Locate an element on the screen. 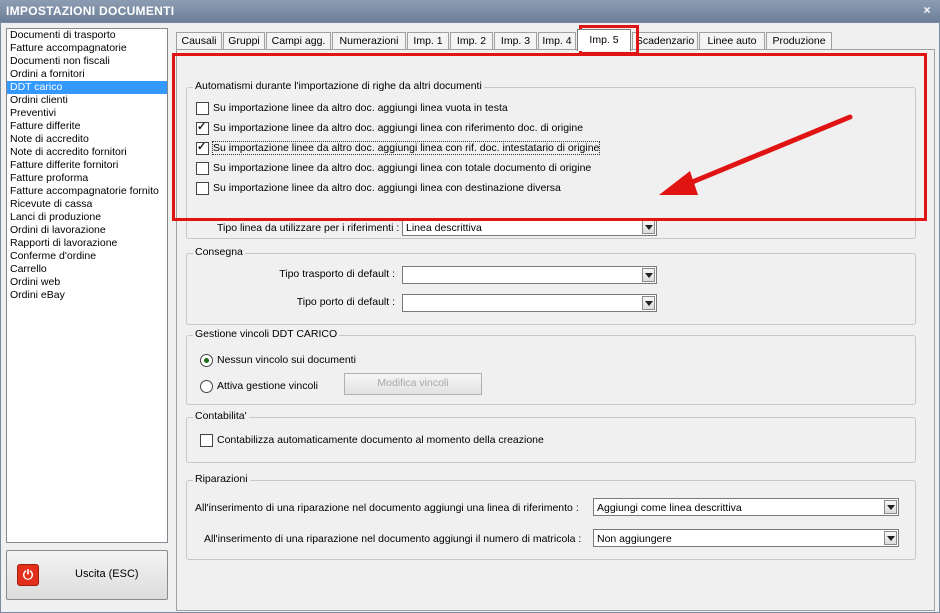  close-icon: × is located at coordinates (927, 10).